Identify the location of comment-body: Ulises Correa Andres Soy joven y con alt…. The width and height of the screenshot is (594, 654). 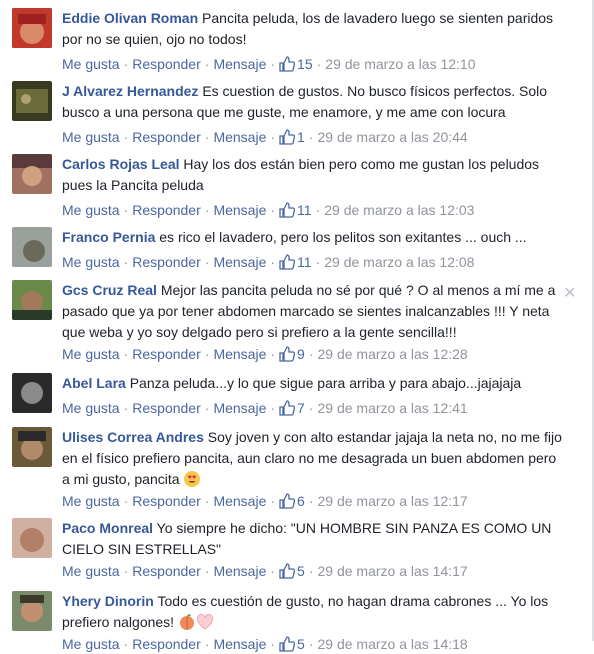
(312, 458).